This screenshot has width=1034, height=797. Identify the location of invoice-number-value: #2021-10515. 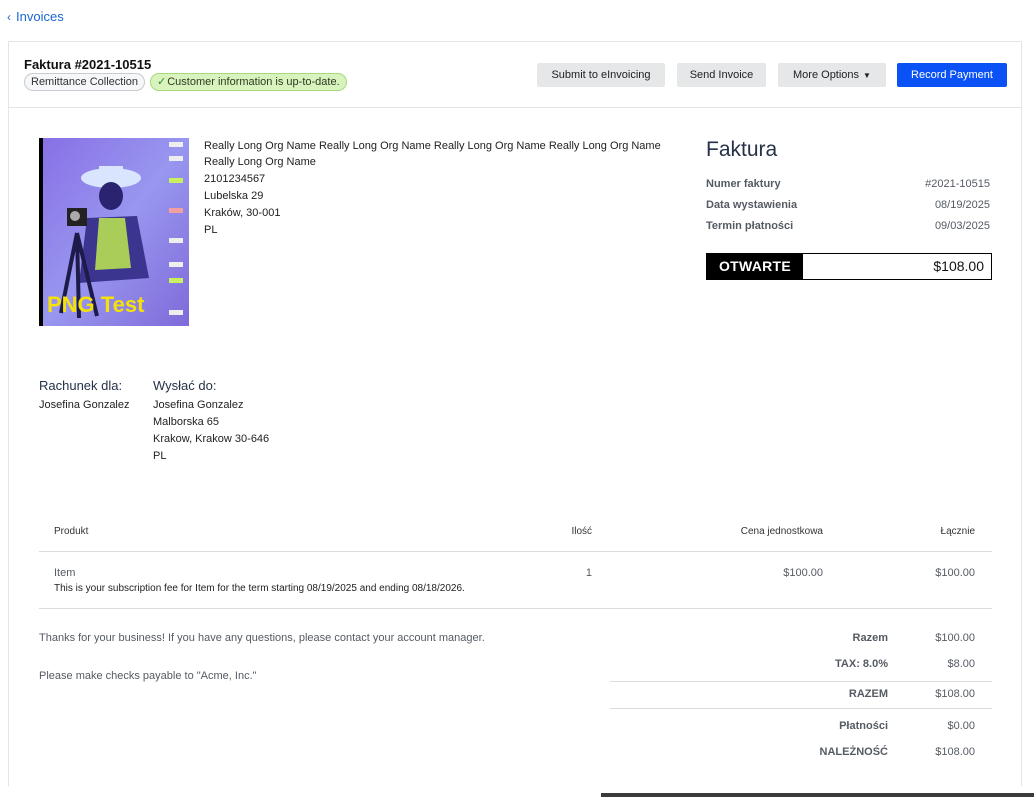
(957, 184).